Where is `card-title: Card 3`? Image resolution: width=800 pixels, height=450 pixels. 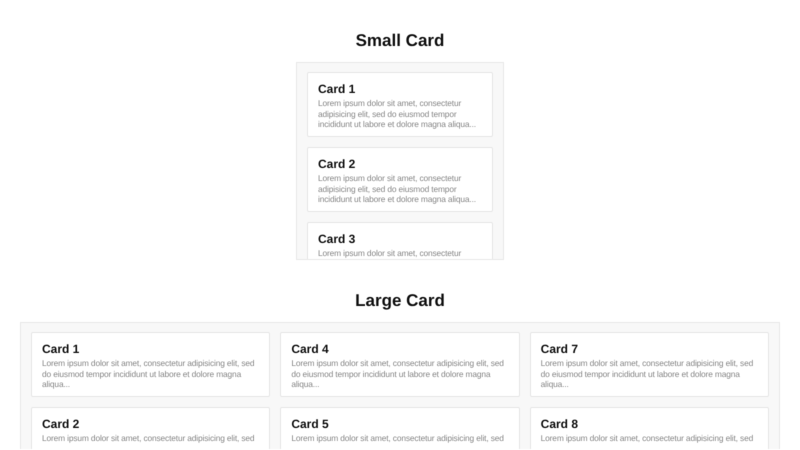
card-title: Card 3 is located at coordinates (337, 239).